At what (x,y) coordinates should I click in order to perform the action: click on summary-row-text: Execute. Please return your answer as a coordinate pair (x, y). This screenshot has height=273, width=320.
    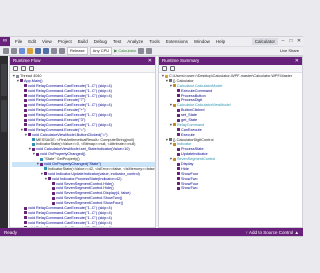
    Looking at the image, I should click on (188, 134).